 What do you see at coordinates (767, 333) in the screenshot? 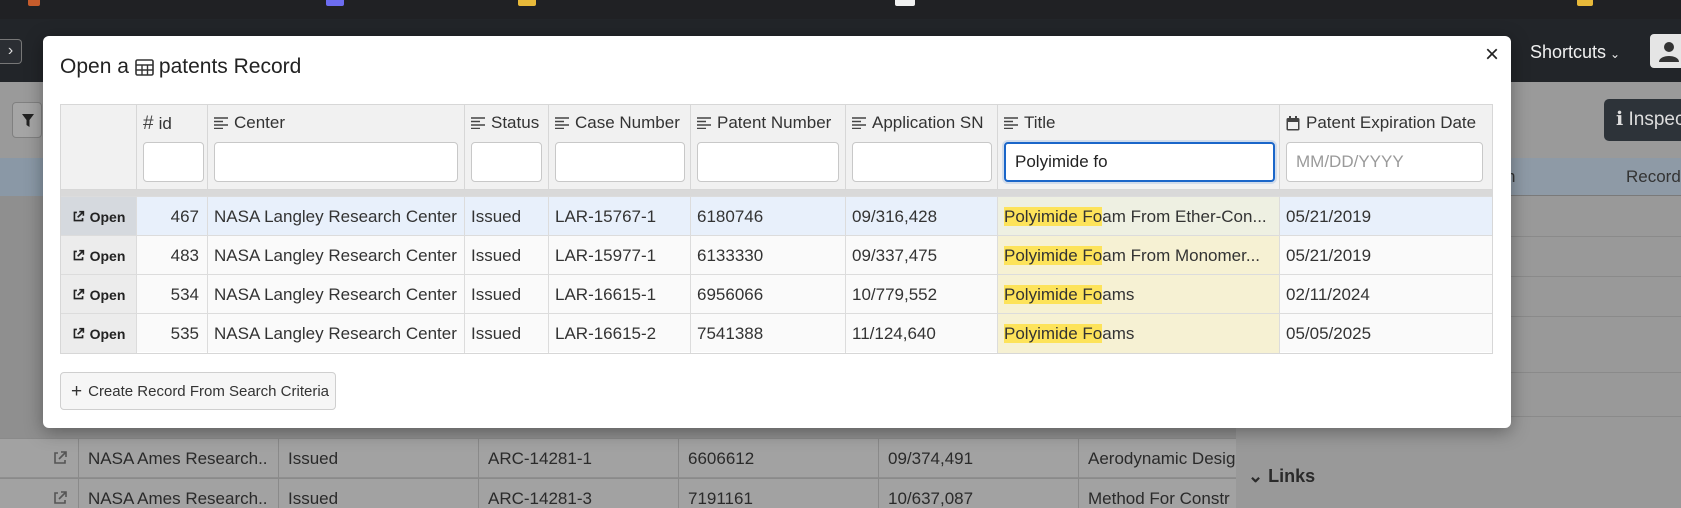
I see `cell-patent-number: 7541388` at bounding box center [767, 333].